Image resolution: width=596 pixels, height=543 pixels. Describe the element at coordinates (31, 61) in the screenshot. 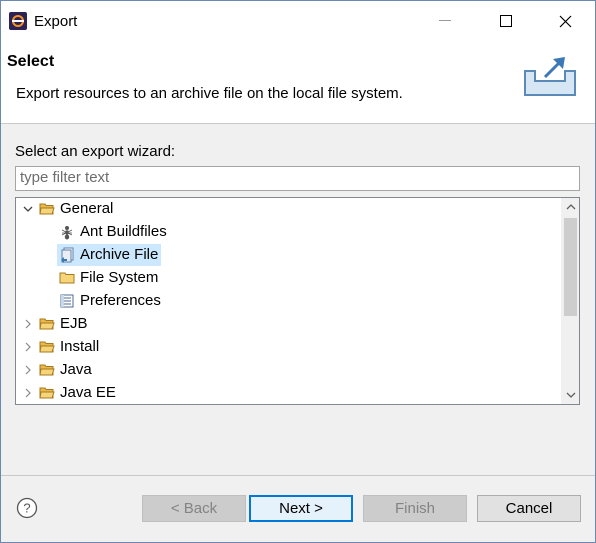

I see `page-title: Select` at that location.